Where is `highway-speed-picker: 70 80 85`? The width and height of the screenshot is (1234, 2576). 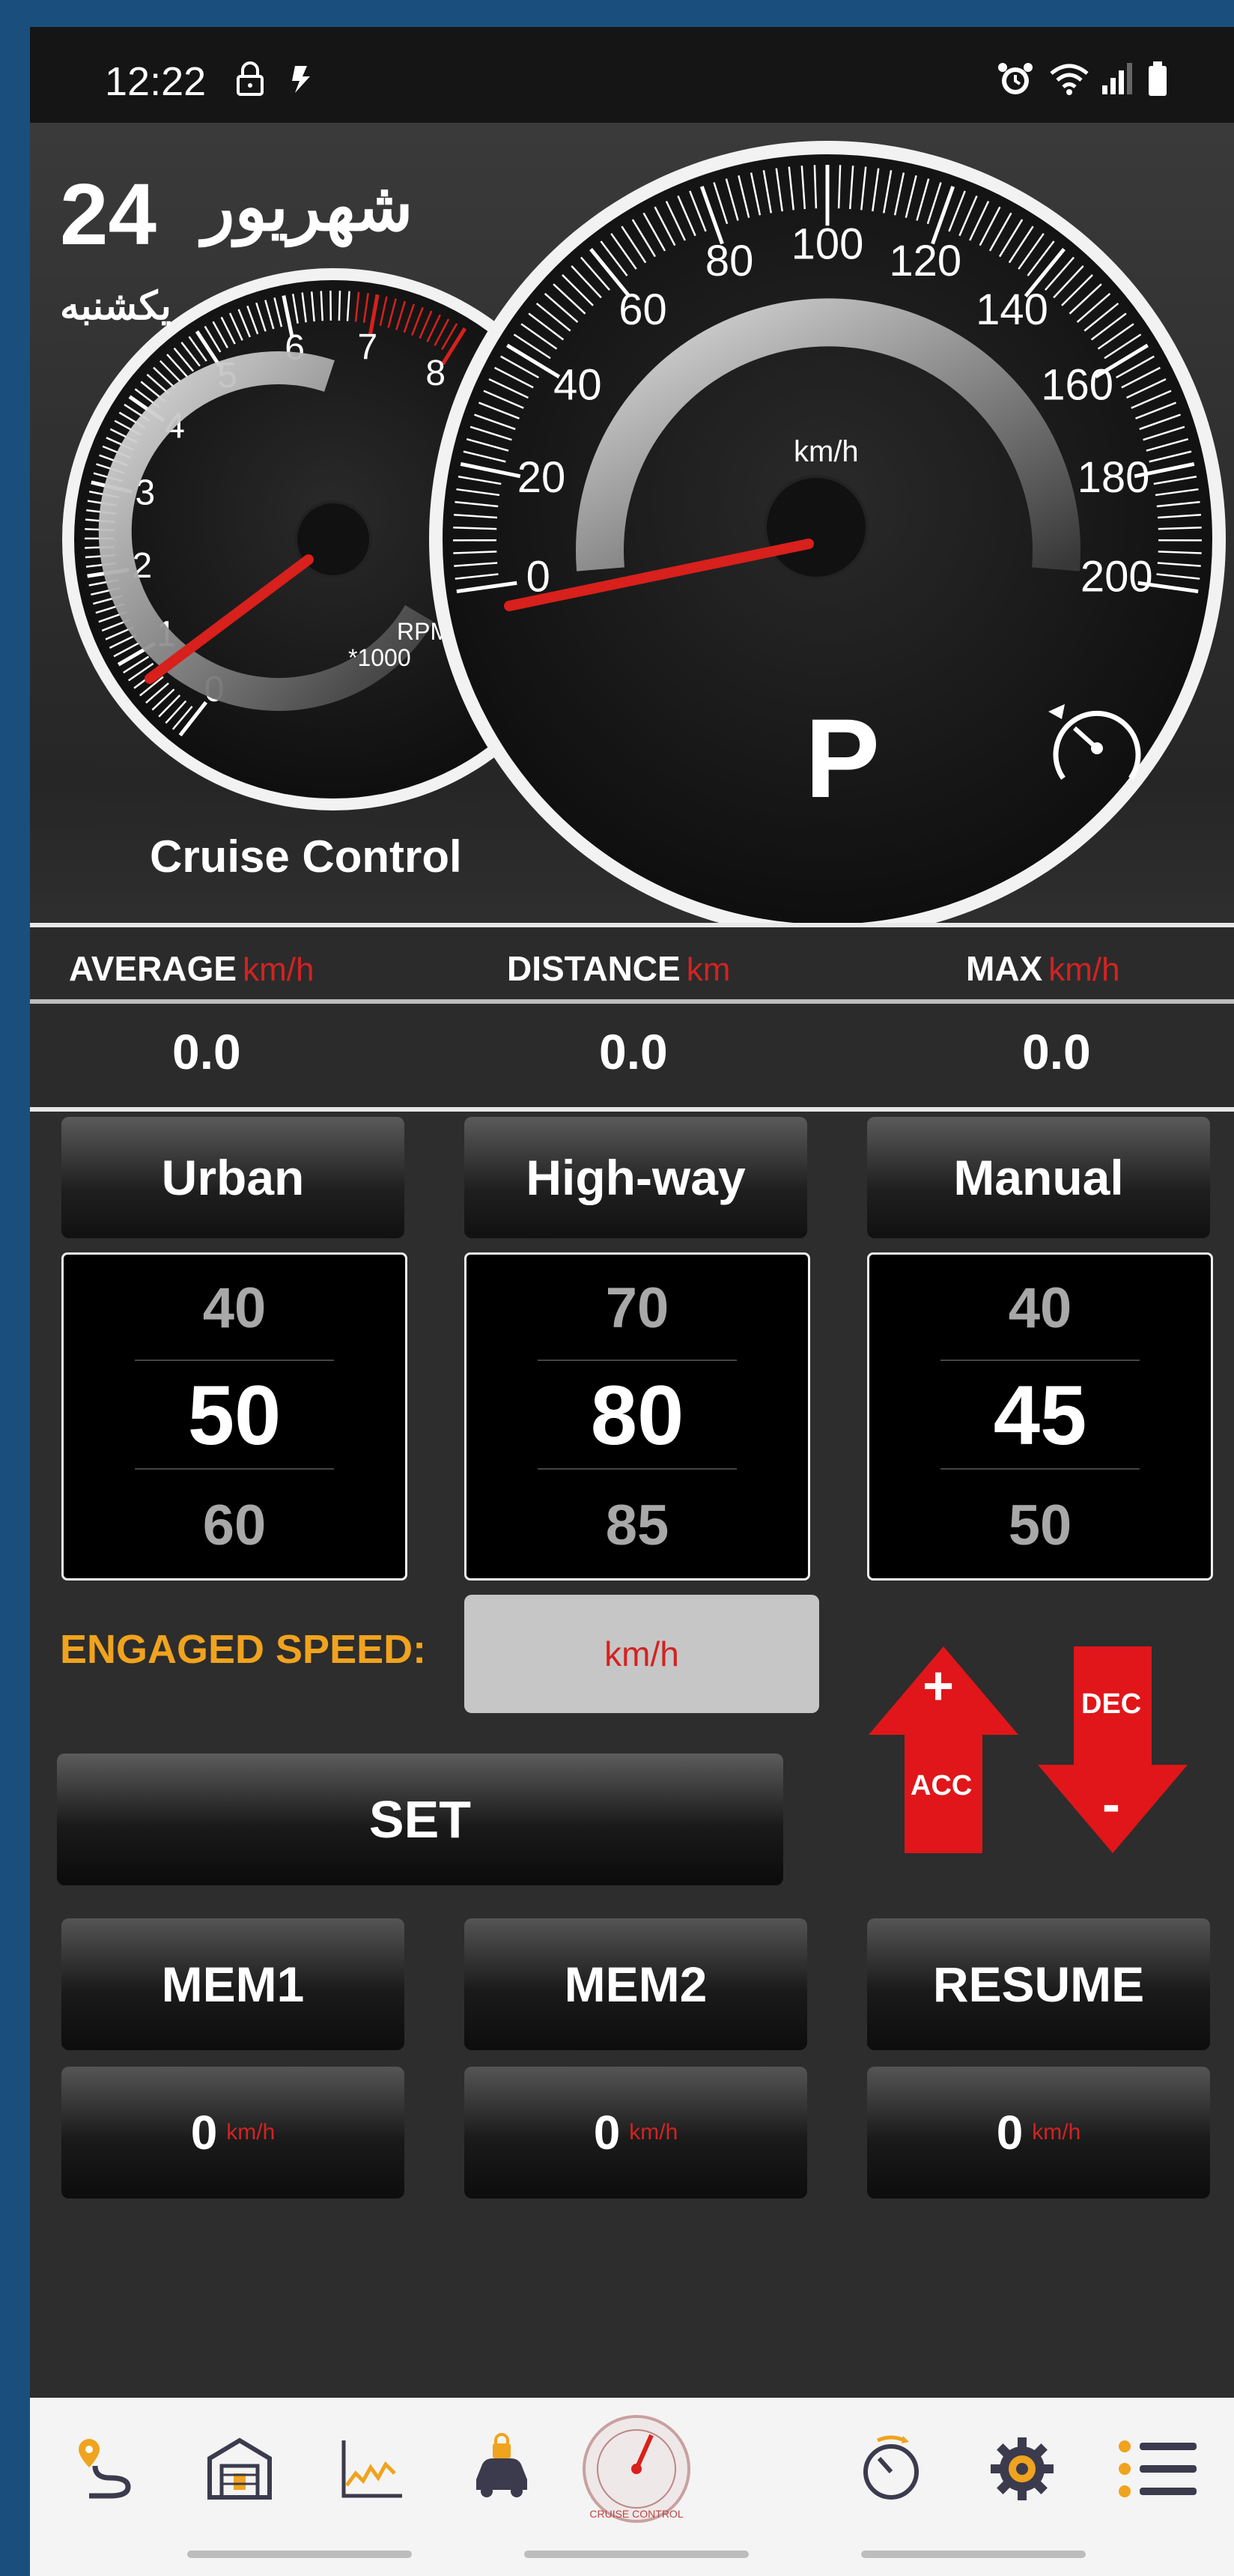
highway-speed-picker: 70 80 85 is located at coordinates (637, 1416).